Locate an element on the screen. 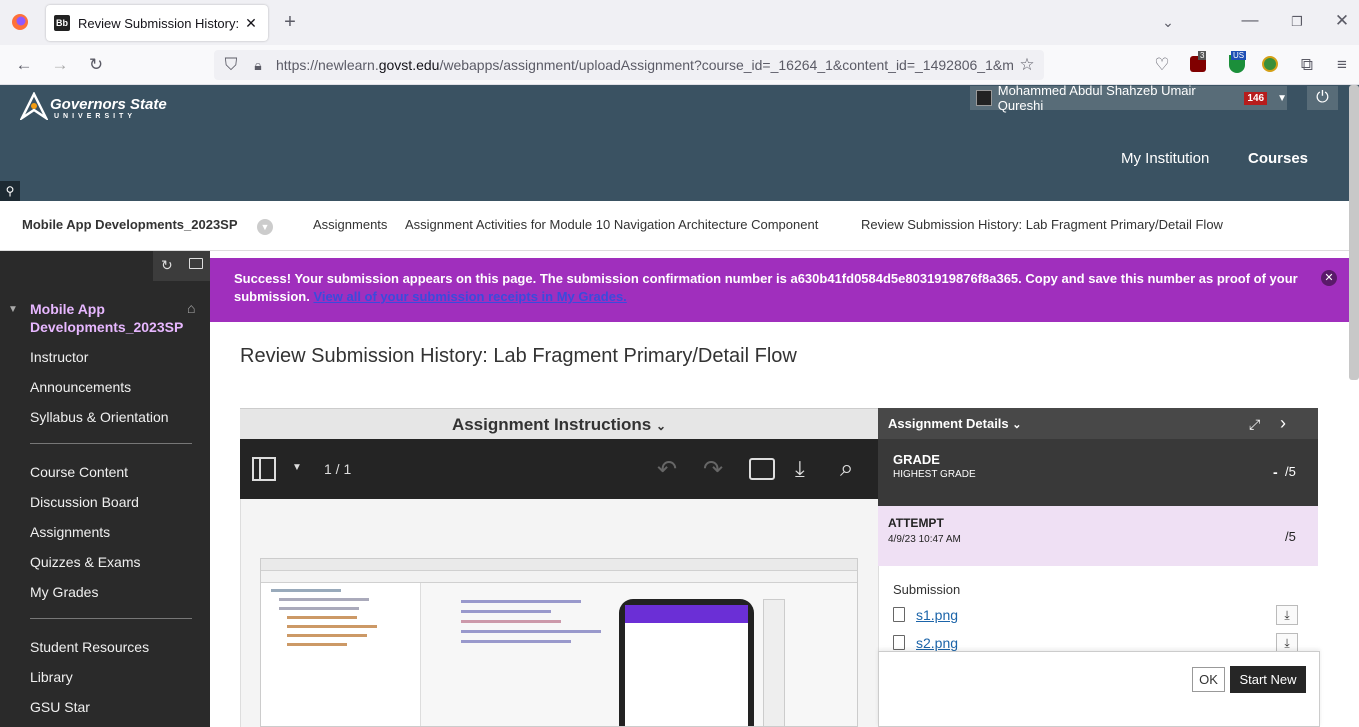  nav-my-institution: My Institution is located at coordinates (1165, 158).